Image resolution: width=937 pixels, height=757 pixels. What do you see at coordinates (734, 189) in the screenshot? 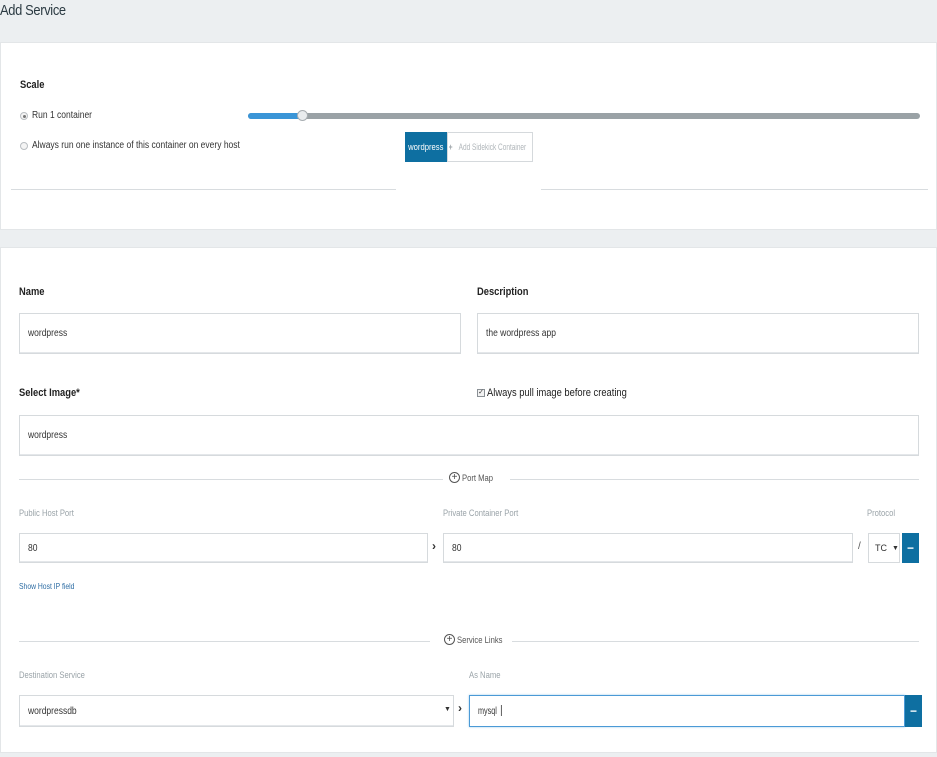
I see `tab-divider-right` at bounding box center [734, 189].